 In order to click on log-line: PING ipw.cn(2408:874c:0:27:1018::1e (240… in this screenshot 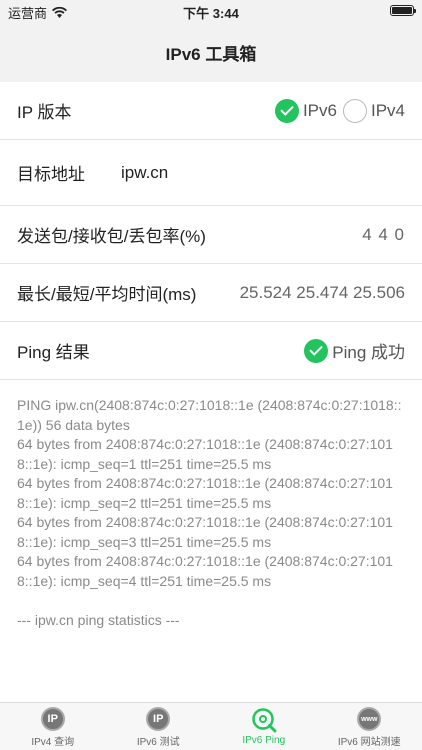, I will do `click(209, 415)`.